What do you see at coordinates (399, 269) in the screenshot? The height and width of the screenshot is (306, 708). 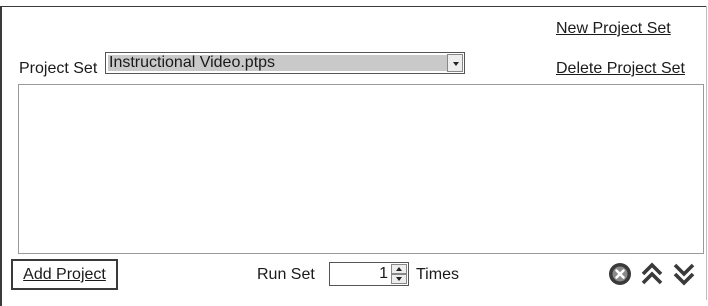 I see `stepper-up-icon` at bounding box center [399, 269].